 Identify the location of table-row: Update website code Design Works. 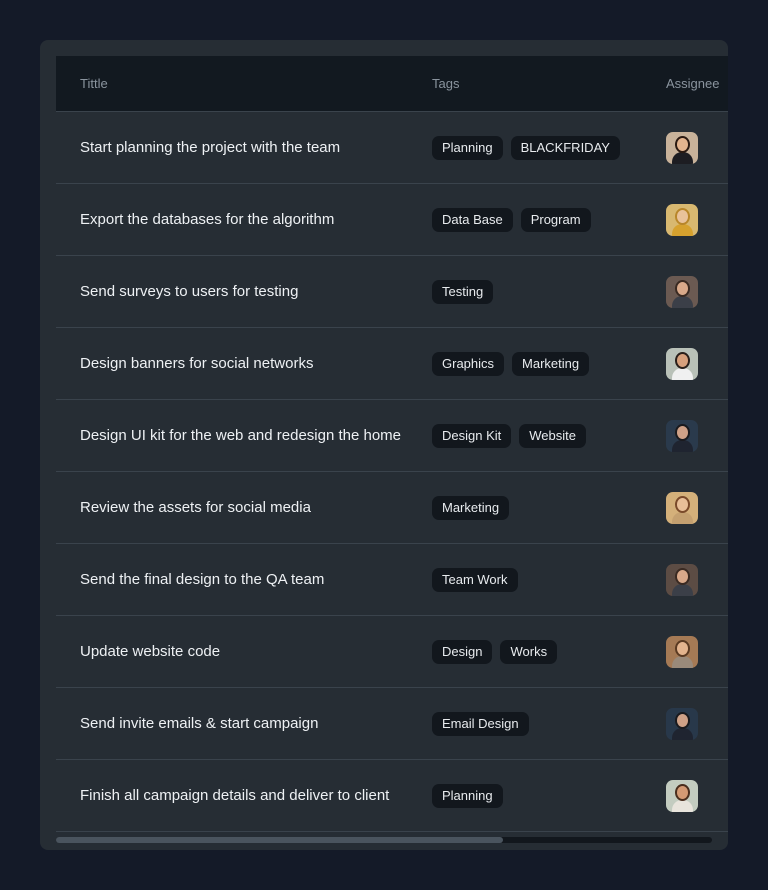
(392, 652).